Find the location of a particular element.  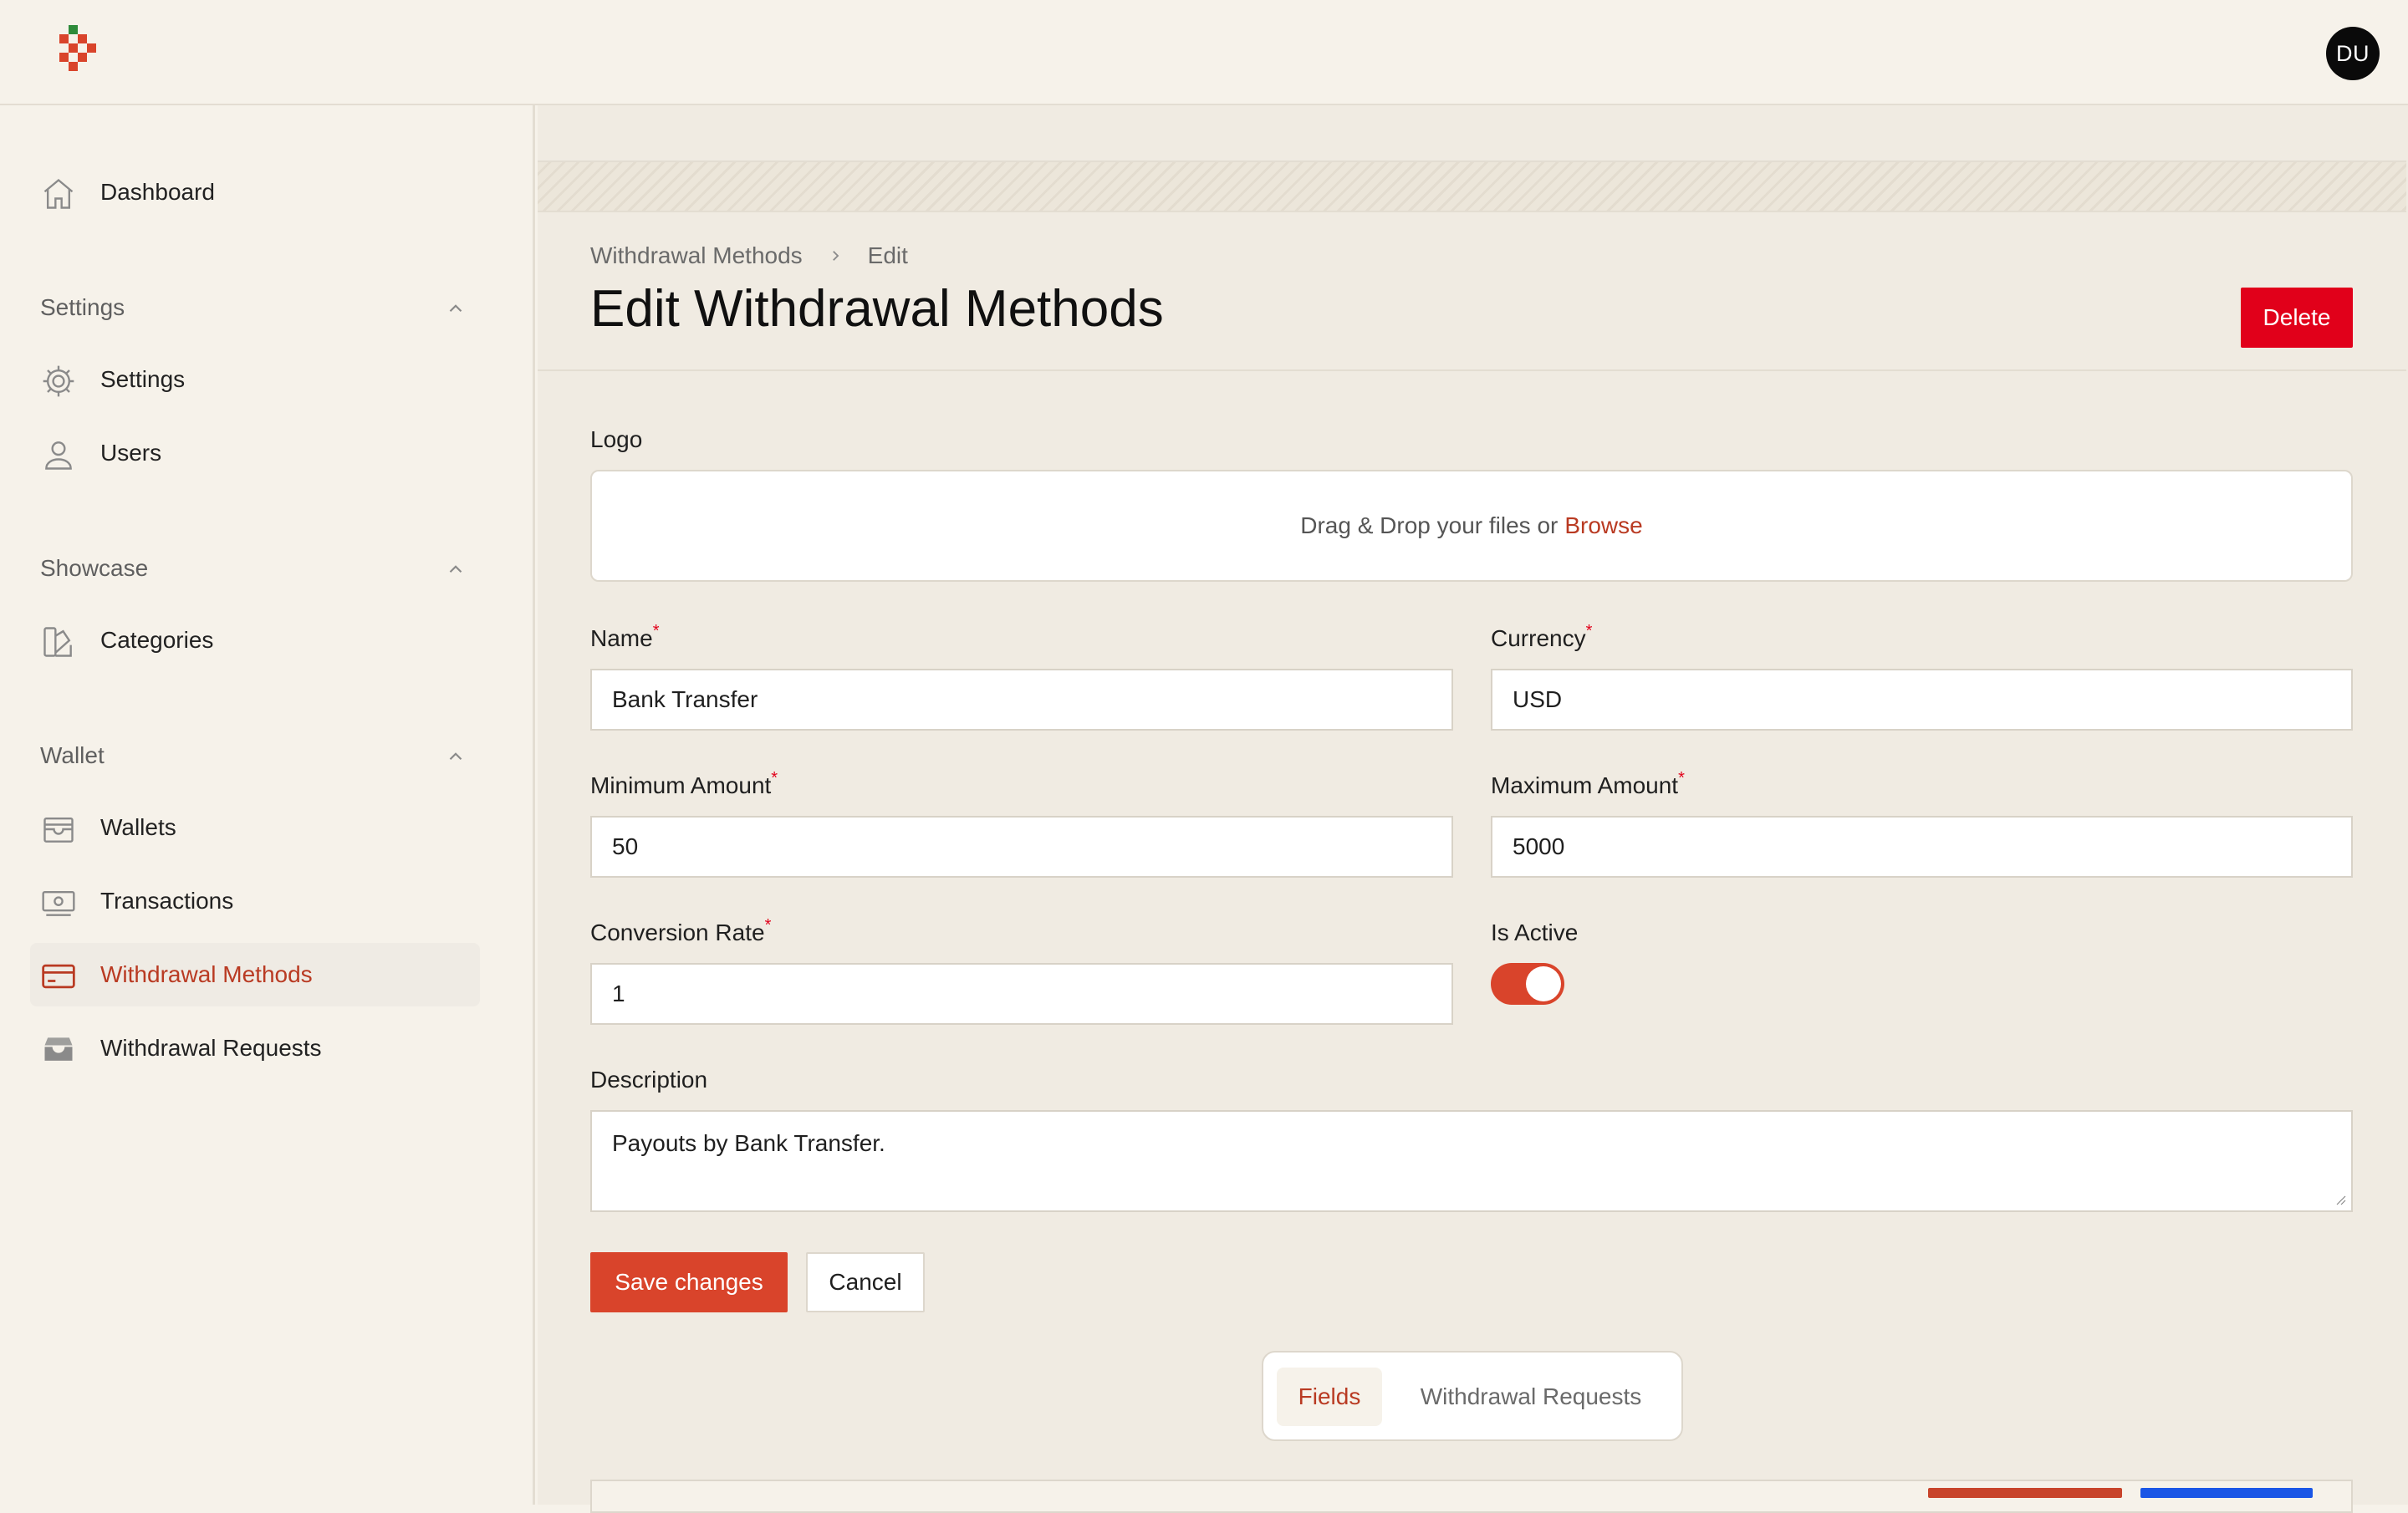

chevron-right-icon is located at coordinates (836, 256).